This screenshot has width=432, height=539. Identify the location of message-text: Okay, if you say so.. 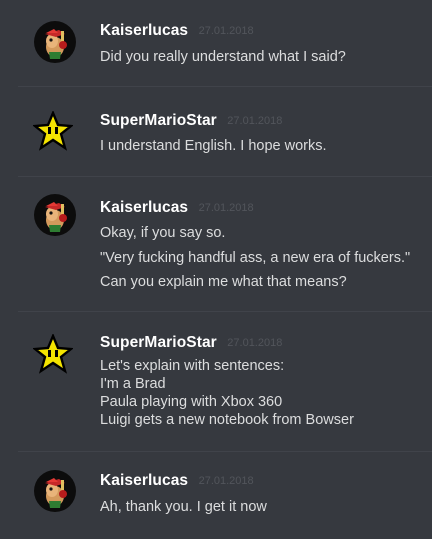
(163, 233).